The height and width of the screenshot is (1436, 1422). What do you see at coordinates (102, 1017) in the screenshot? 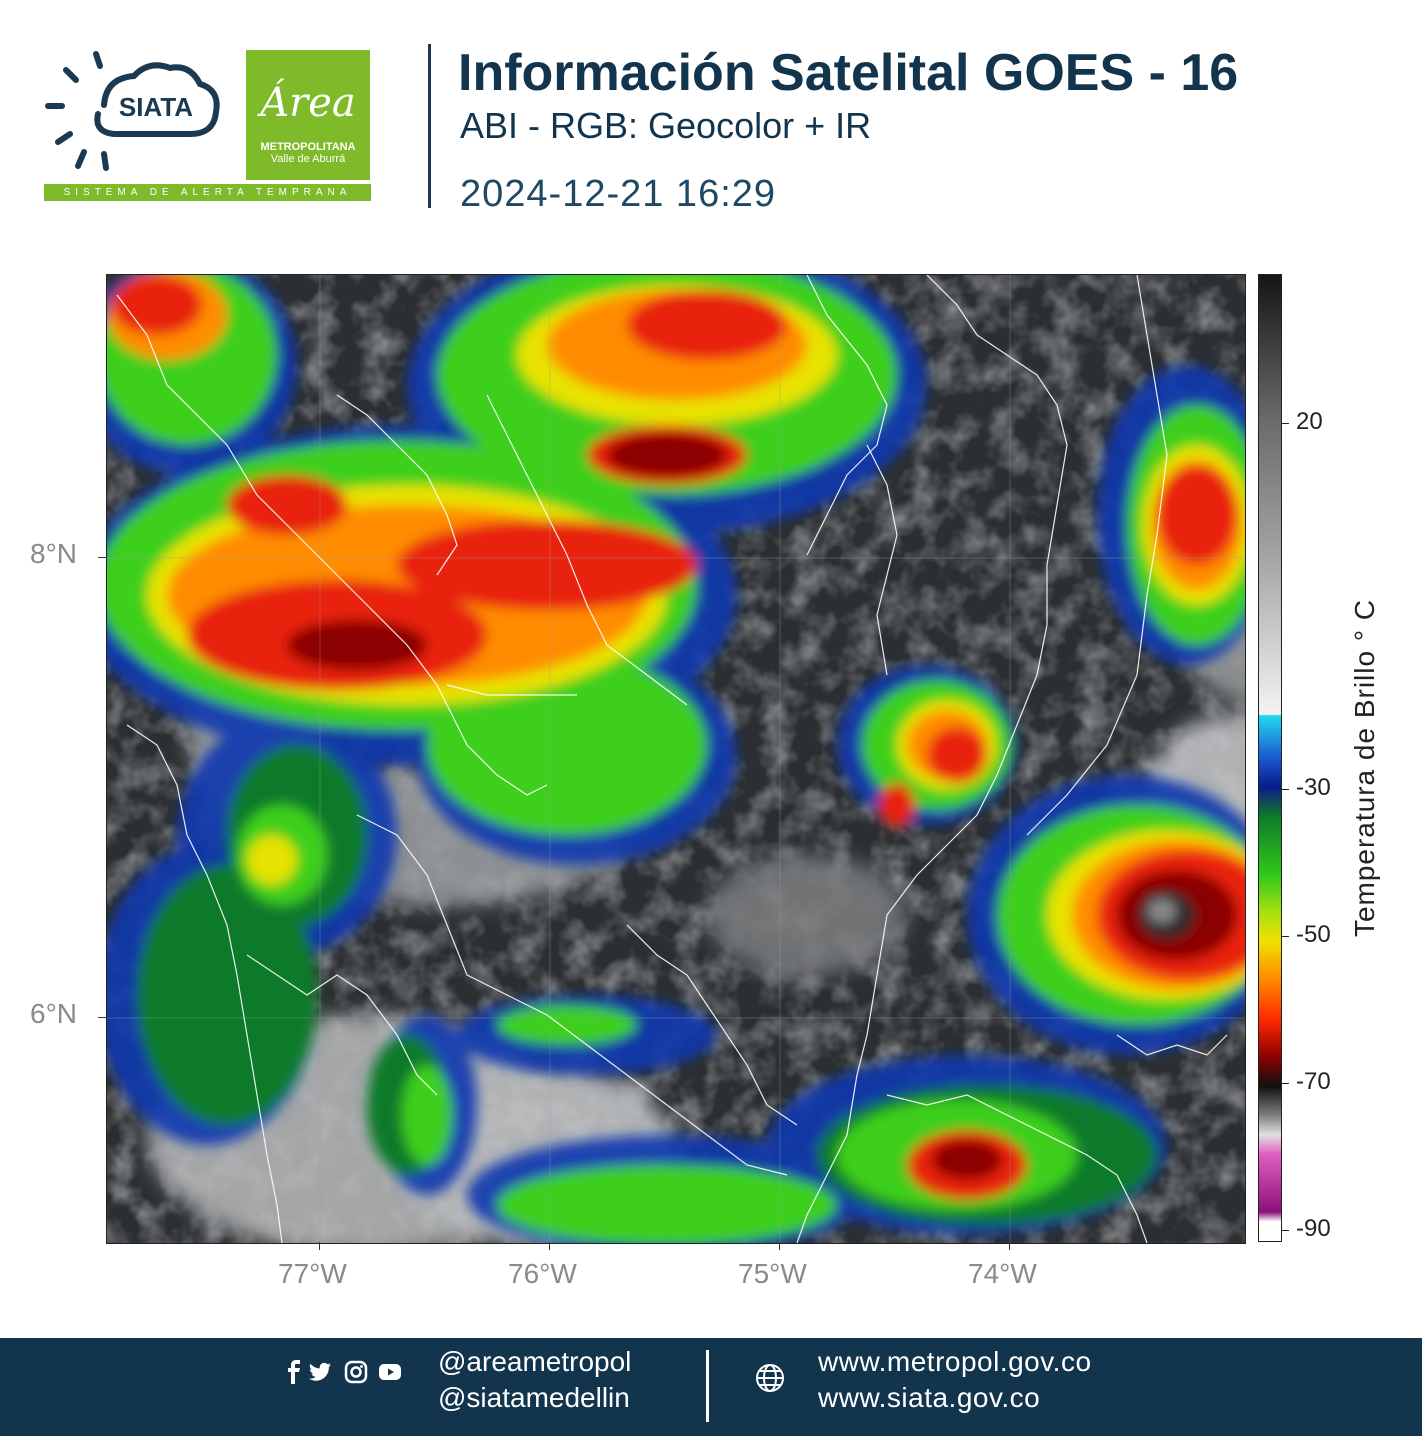
I see `lat-tick-6n` at bounding box center [102, 1017].